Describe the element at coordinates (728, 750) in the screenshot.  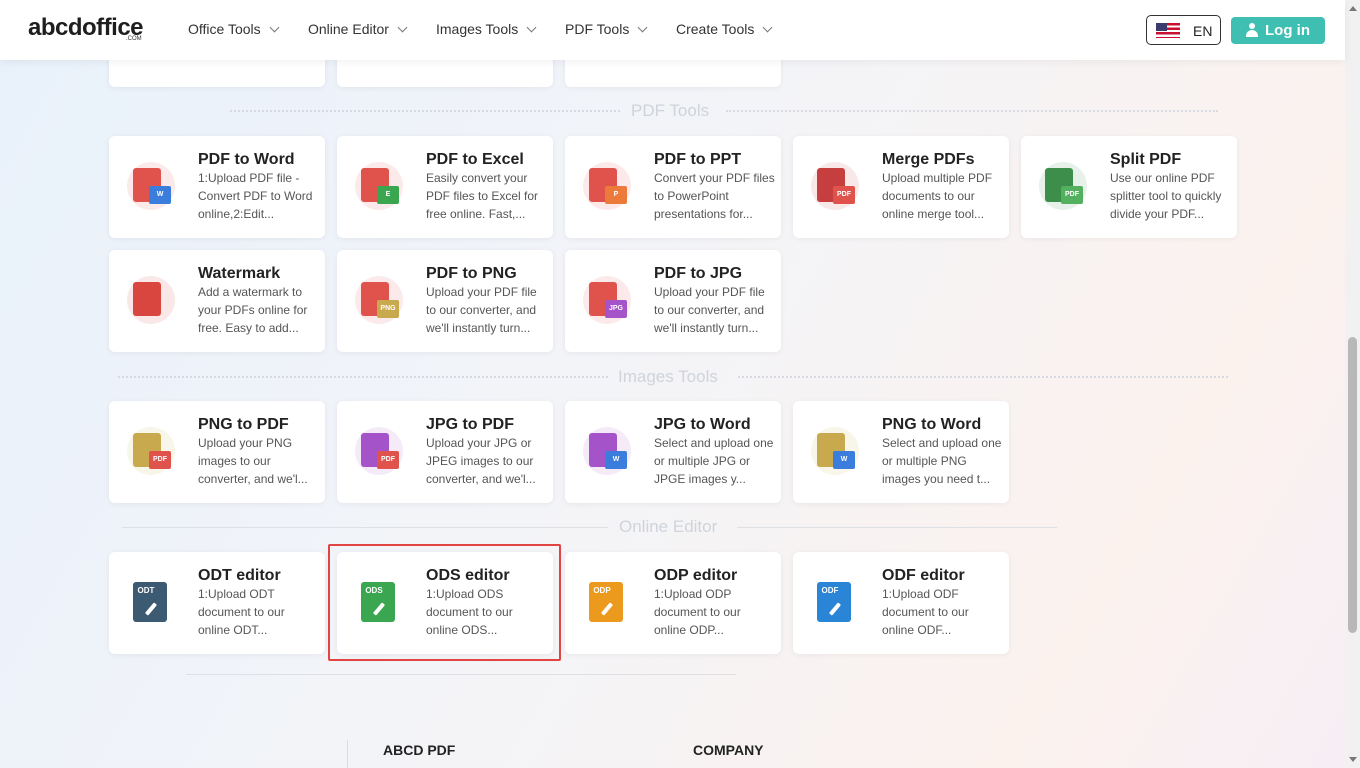
I see `footer-heading-company: COMPANY` at that location.